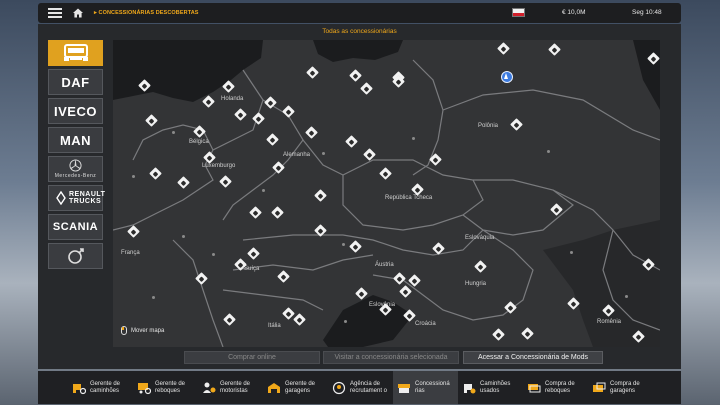 Image resolution: width=720 pixels, height=405 pixels. I want to click on tab-label: Caminhões usados, so click(495, 387).